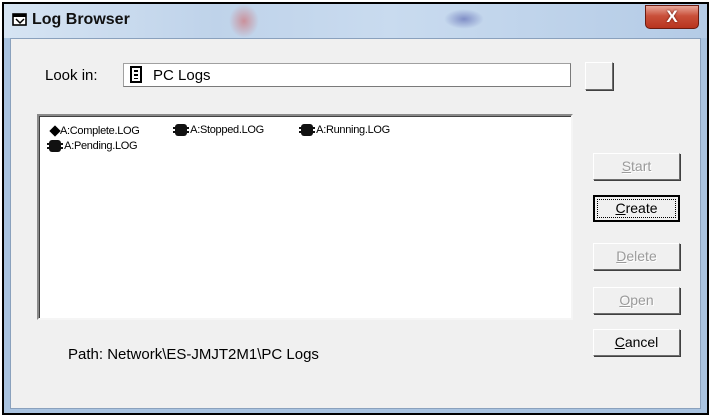 The image size is (713, 419). Describe the element at coordinates (636, 256) in the screenshot. I see `delete-button: Delete` at that location.